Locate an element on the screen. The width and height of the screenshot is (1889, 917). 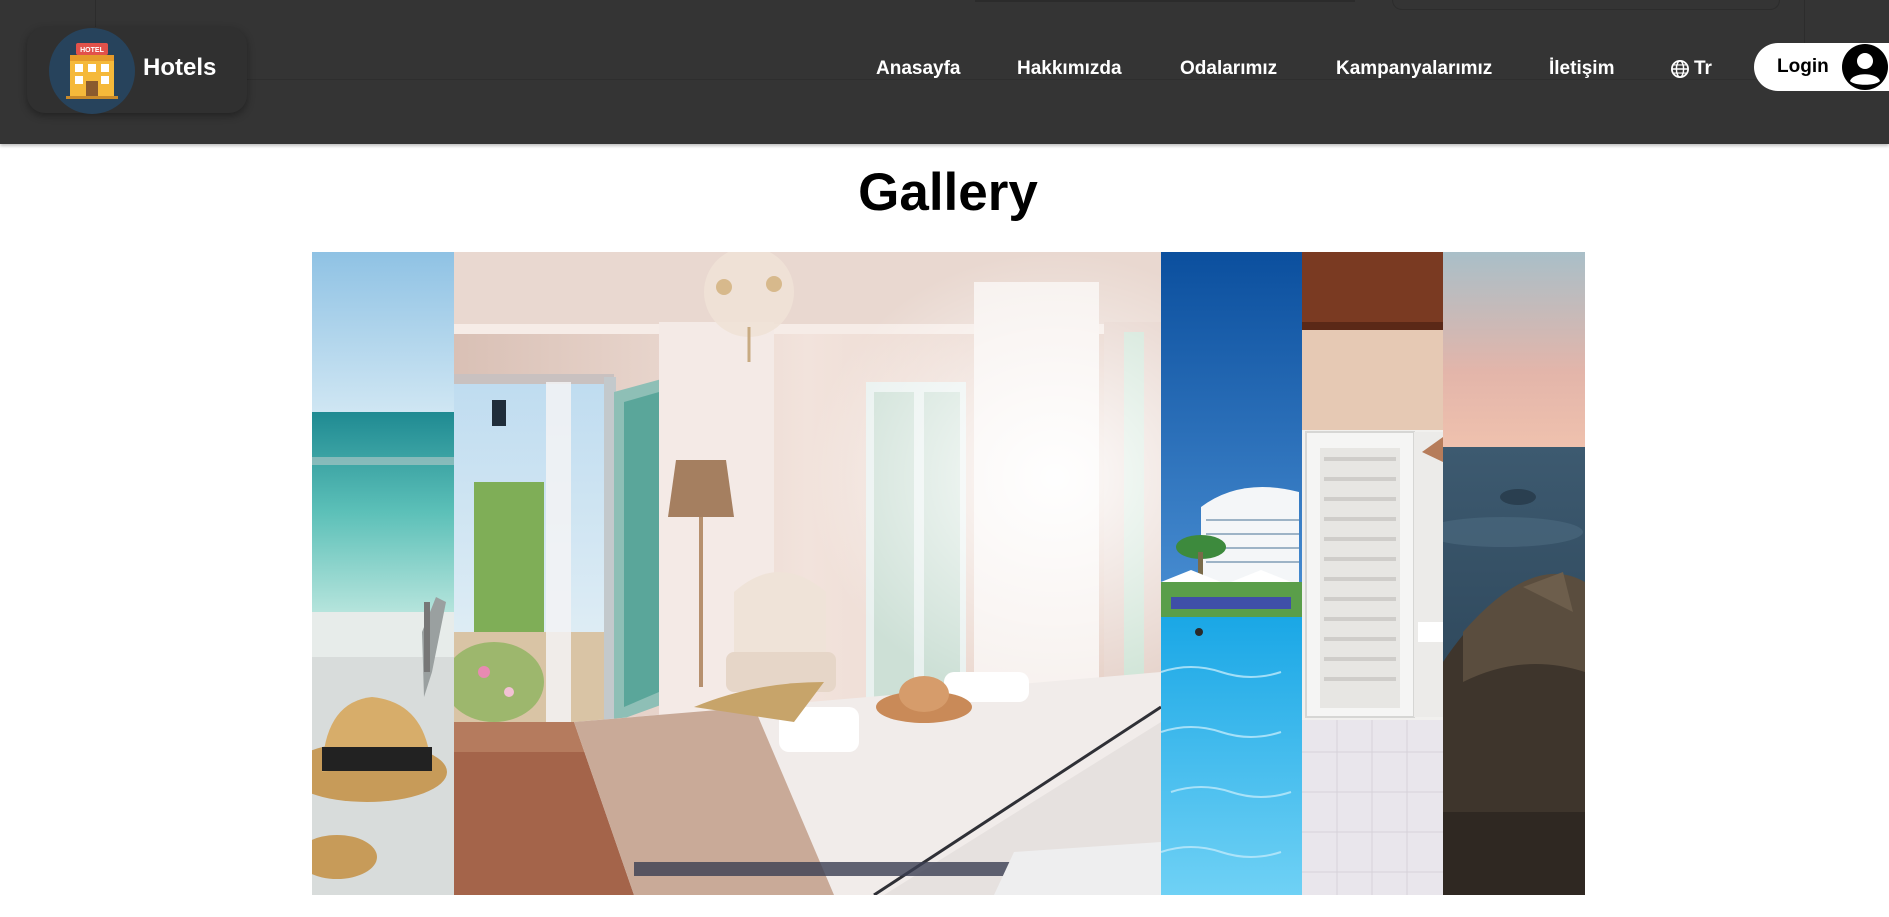
logo-sign-text: HOTEL is located at coordinates (92, 50).